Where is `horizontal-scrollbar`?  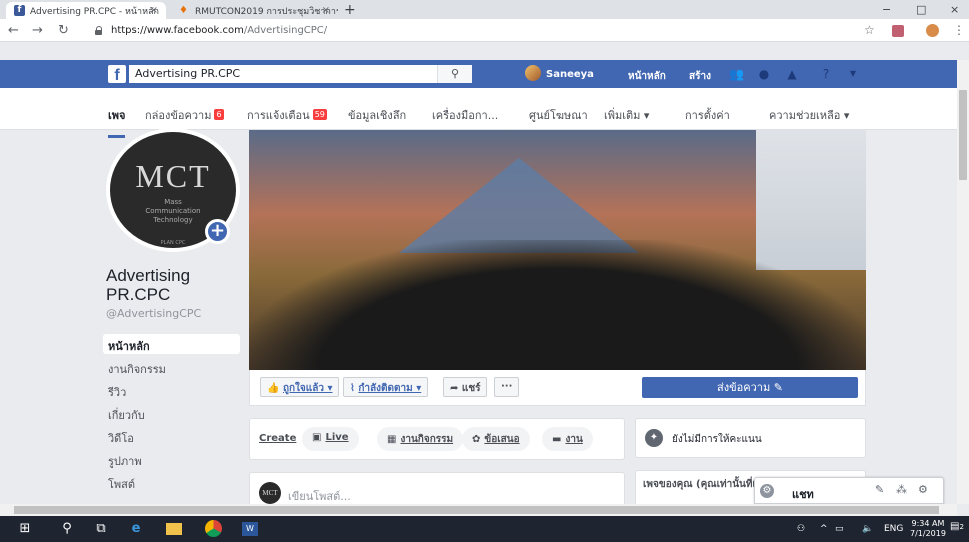 horizontal-scrollbar is located at coordinates (478, 510).